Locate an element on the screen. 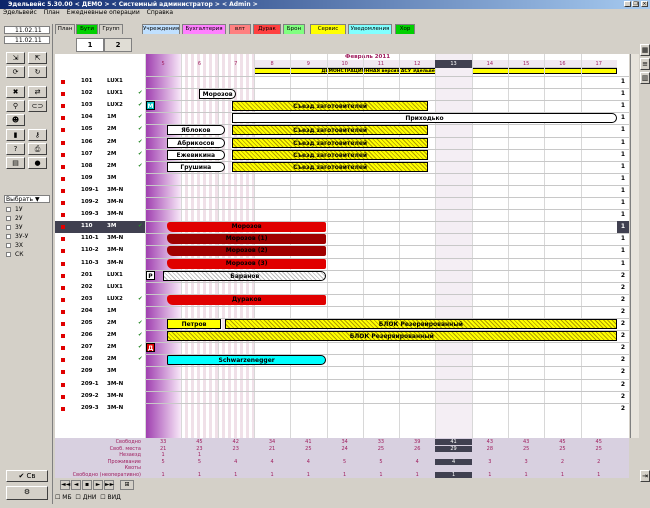 Image resolution: width=650 pixels, height=508 pixels. booking-bar: Абрикосов is located at coordinates (195, 142).